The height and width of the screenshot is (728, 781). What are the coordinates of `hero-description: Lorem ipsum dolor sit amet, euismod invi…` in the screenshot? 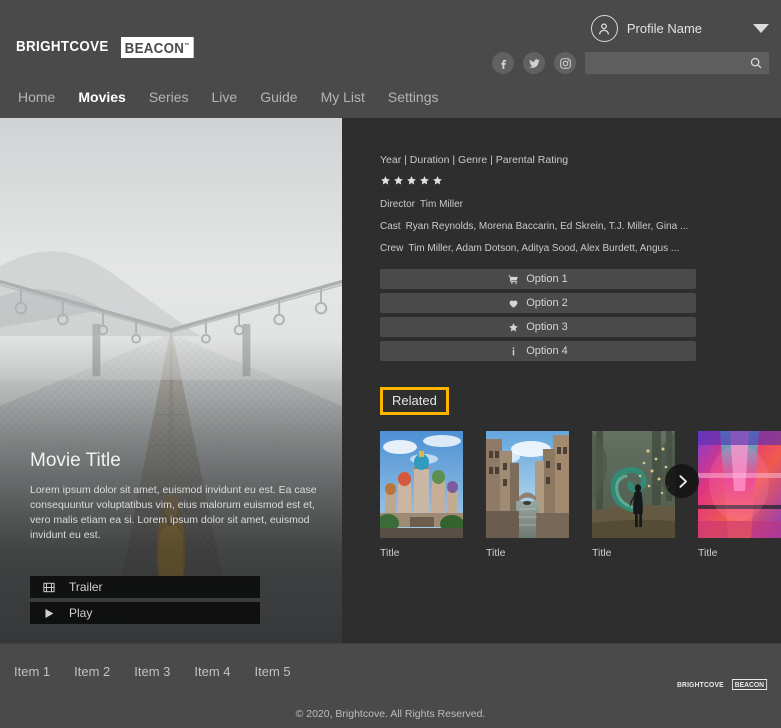 It's located at (173, 513).